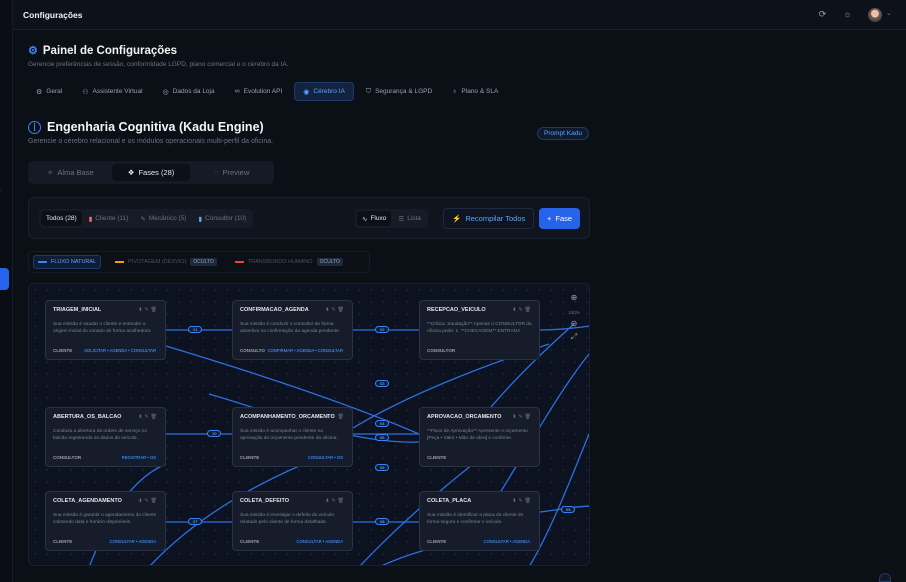 The image size is (906, 582). What do you see at coordinates (560, 218) in the screenshot?
I see `add-phase-button: + Fase` at bounding box center [560, 218].